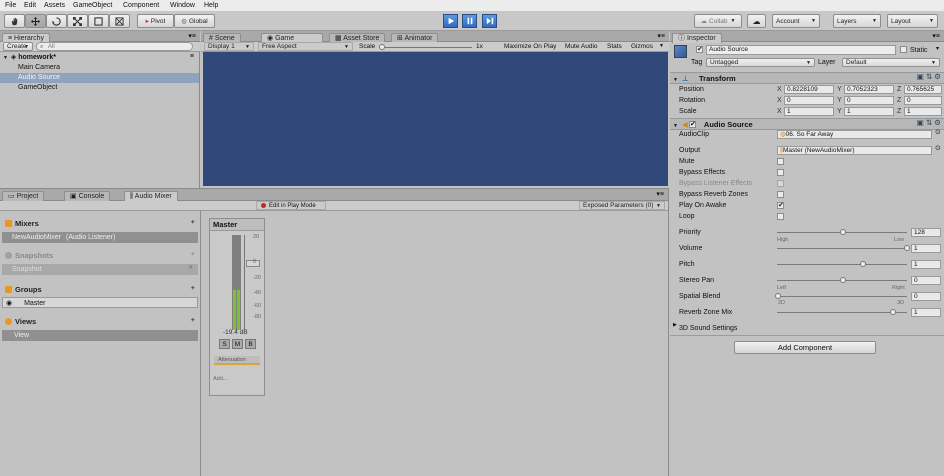  What do you see at coordinates (92, 5) in the screenshot?
I see `menu-gameobject: GameObject` at bounding box center [92, 5].